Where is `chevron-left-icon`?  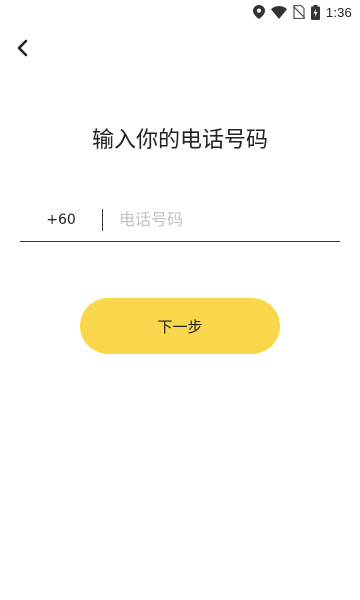
chevron-left-icon is located at coordinates (22, 50).